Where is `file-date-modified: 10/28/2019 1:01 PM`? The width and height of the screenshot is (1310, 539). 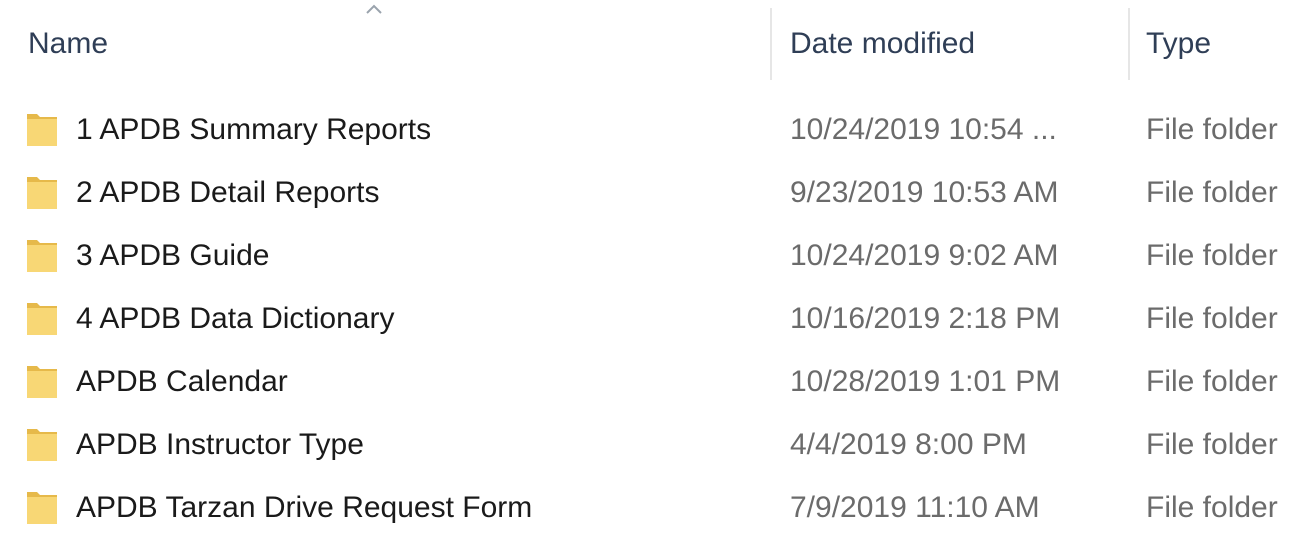 file-date-modified: 10/28/2019 1:01 PM is located at coordinates (925, 381).